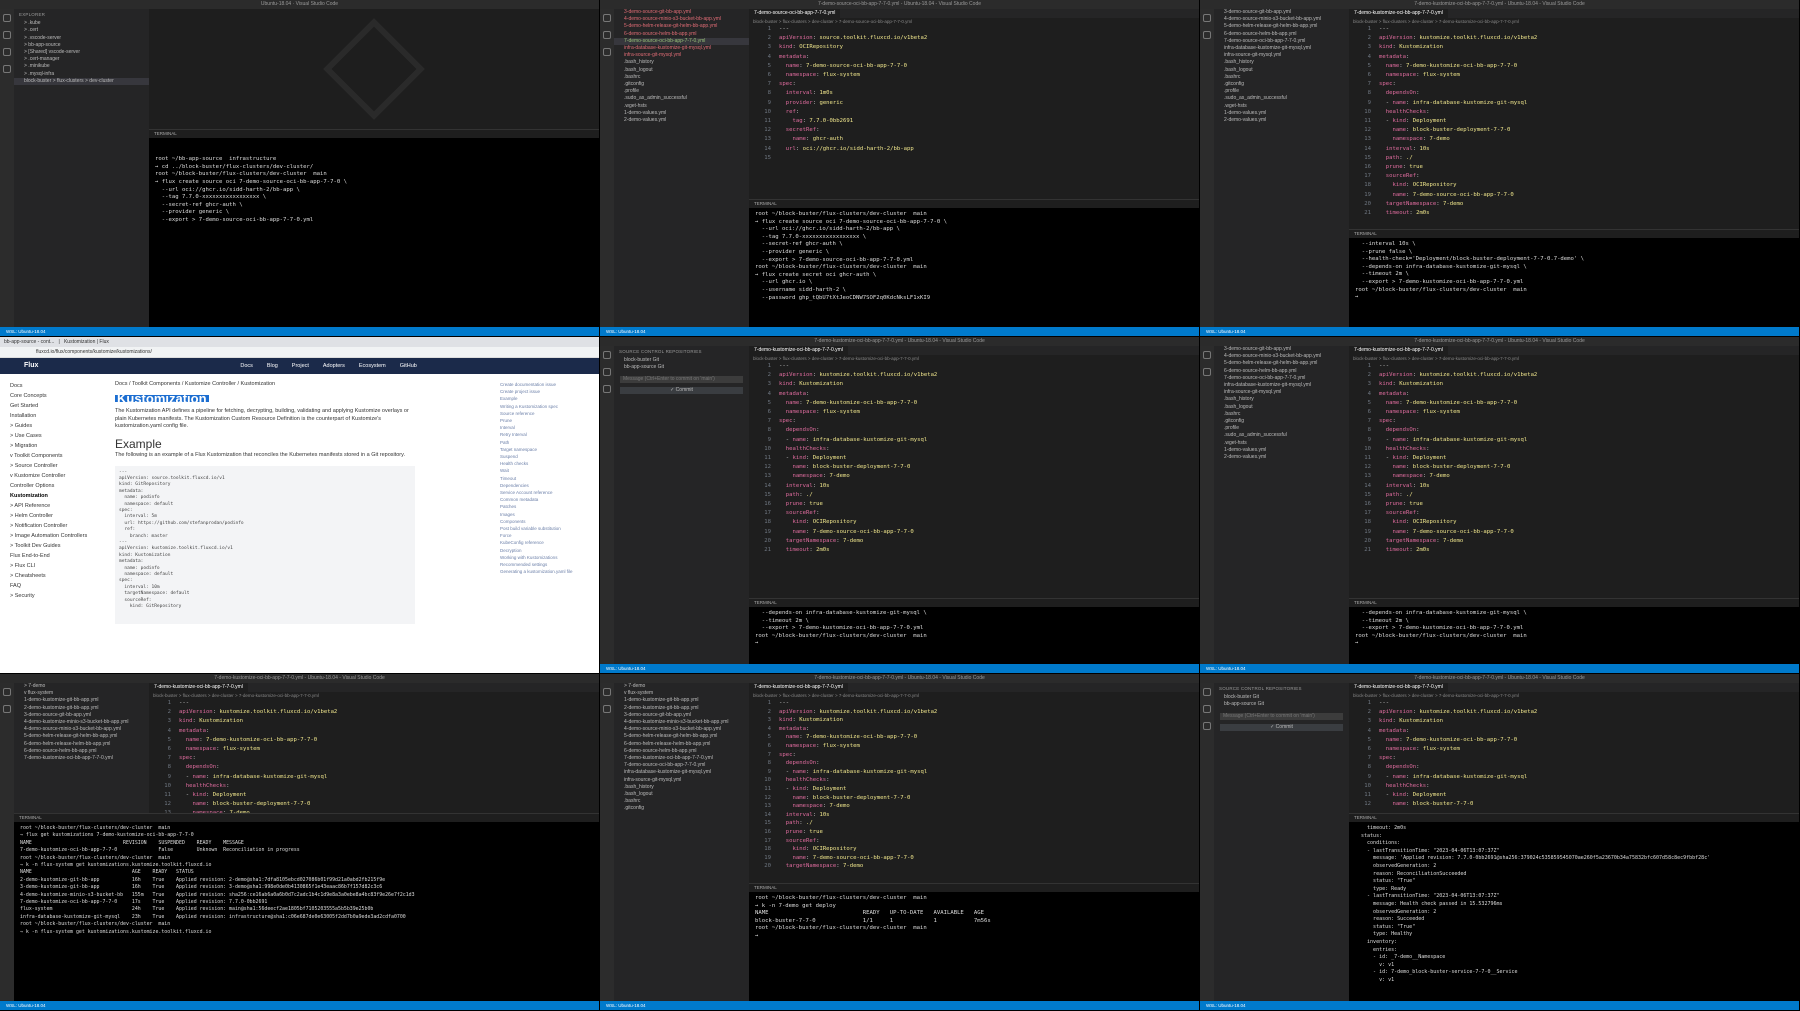 This screenshot has height=1011, width=1800. What do you see at coordinates (545, 478) in the screenshot?
I see `list-item: Timeout` at bounding box center [545, 478].